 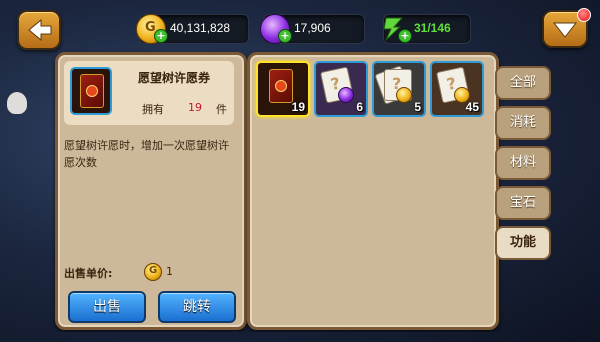 What do you see at coordinates (91, 91) in the screenshot?
I see `wish-ticket-icon` at bounding box center [91, 91].